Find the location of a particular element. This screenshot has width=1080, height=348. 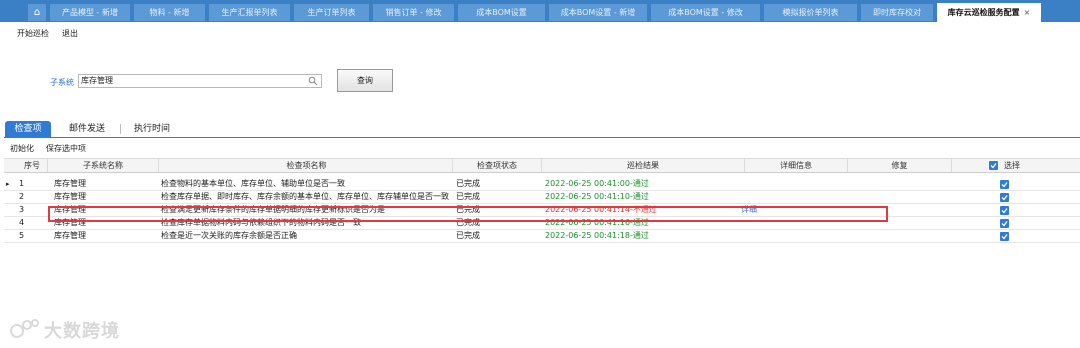

tab-production-report-list: 生产汇报单列表 is located at coordinates (249, 12).